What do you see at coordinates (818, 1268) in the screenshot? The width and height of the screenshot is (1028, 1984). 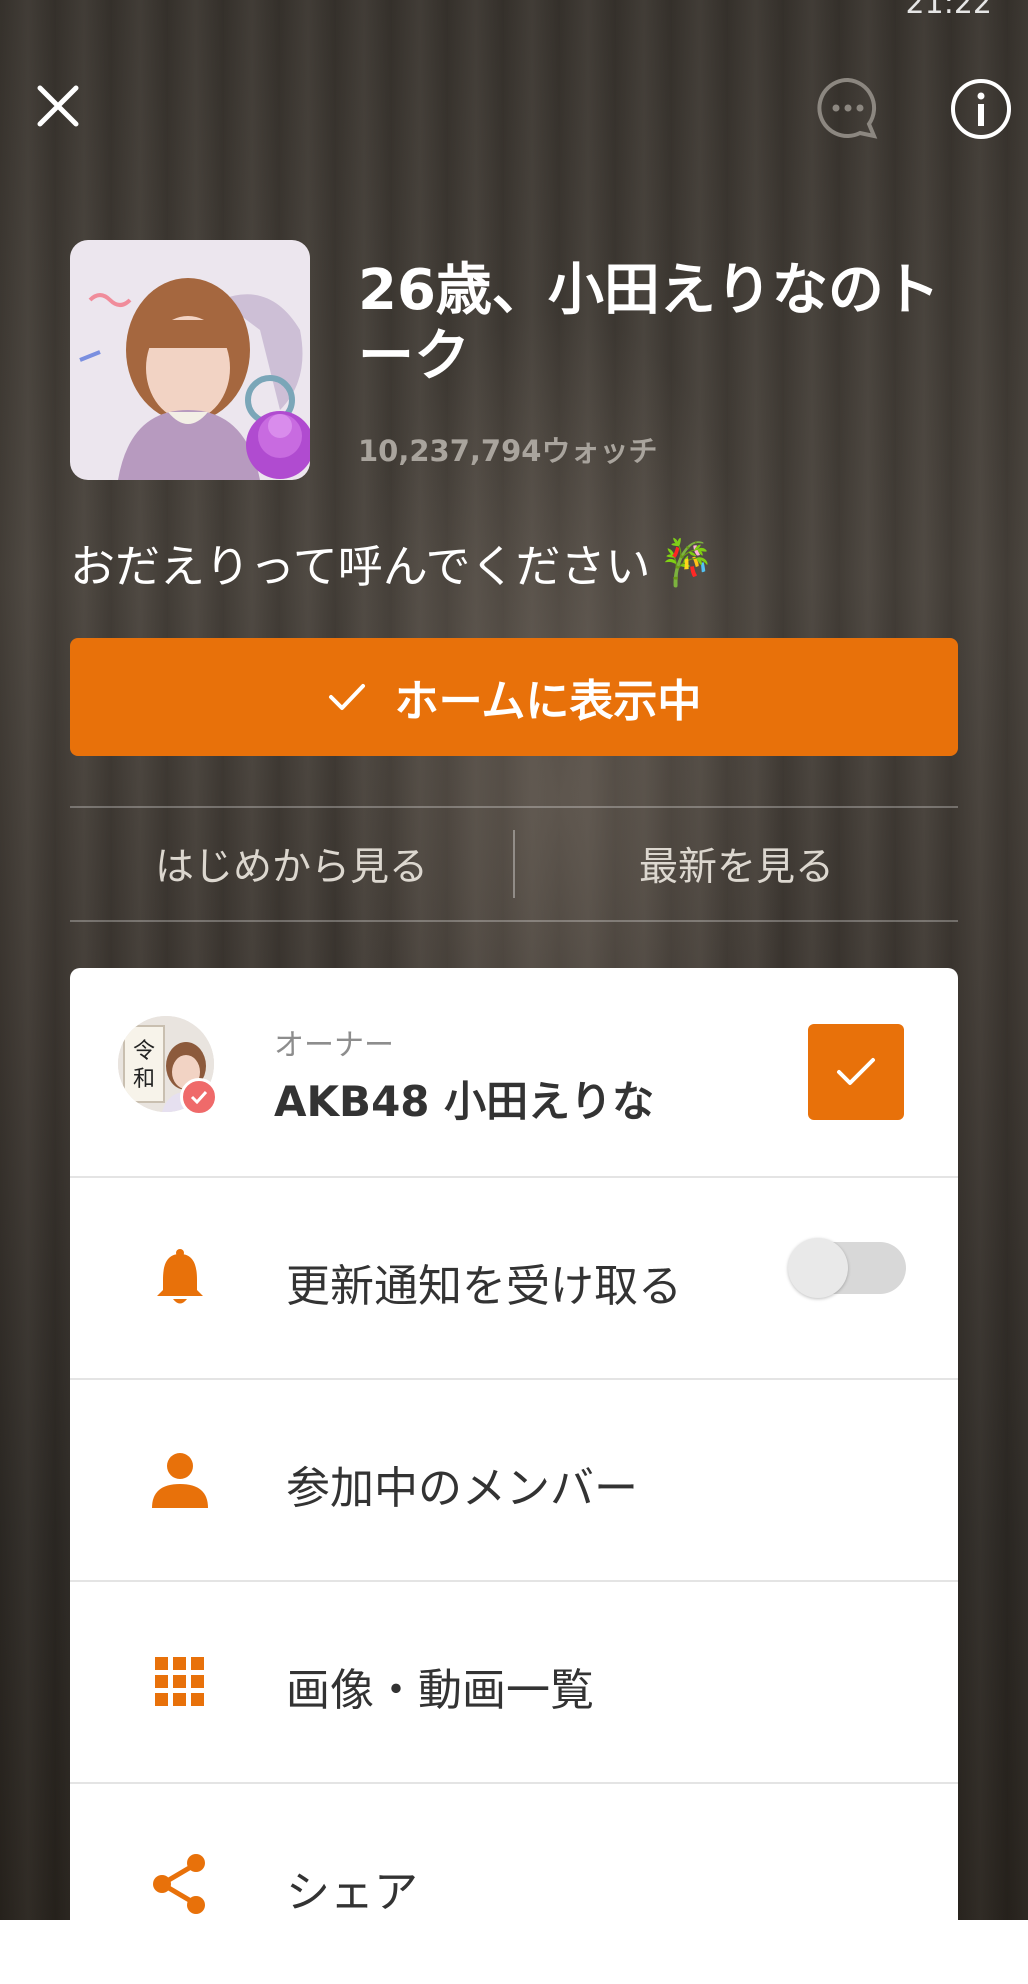 I see `toggle-knob` at bounding box center [818, 1268].